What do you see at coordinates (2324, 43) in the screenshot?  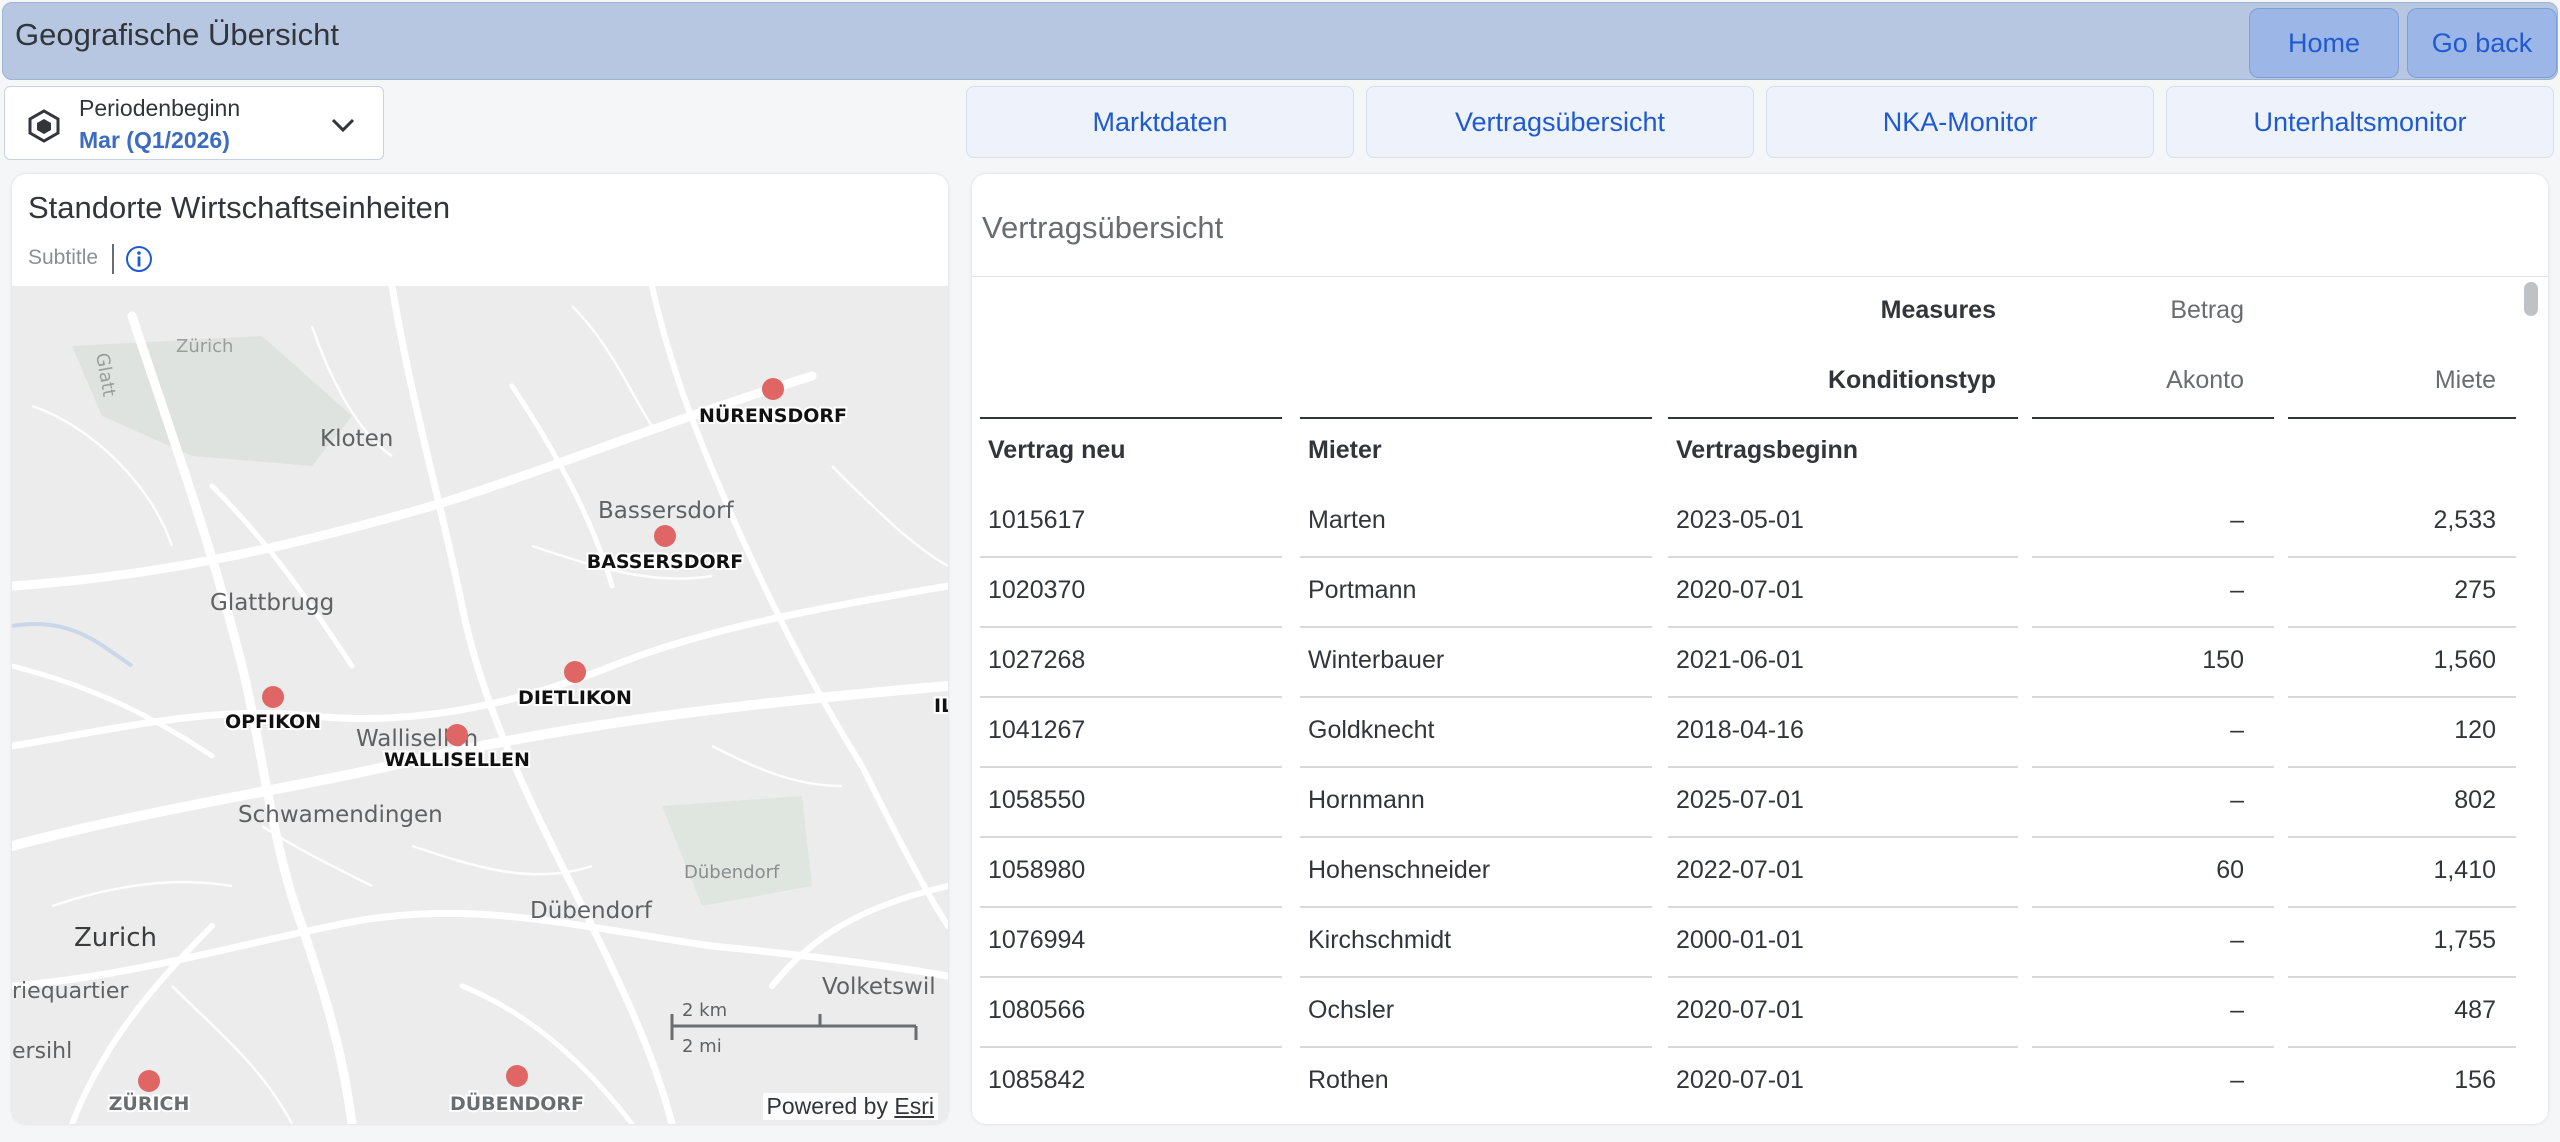 I see `home-button: Home` at bounding box center [2324, 43].